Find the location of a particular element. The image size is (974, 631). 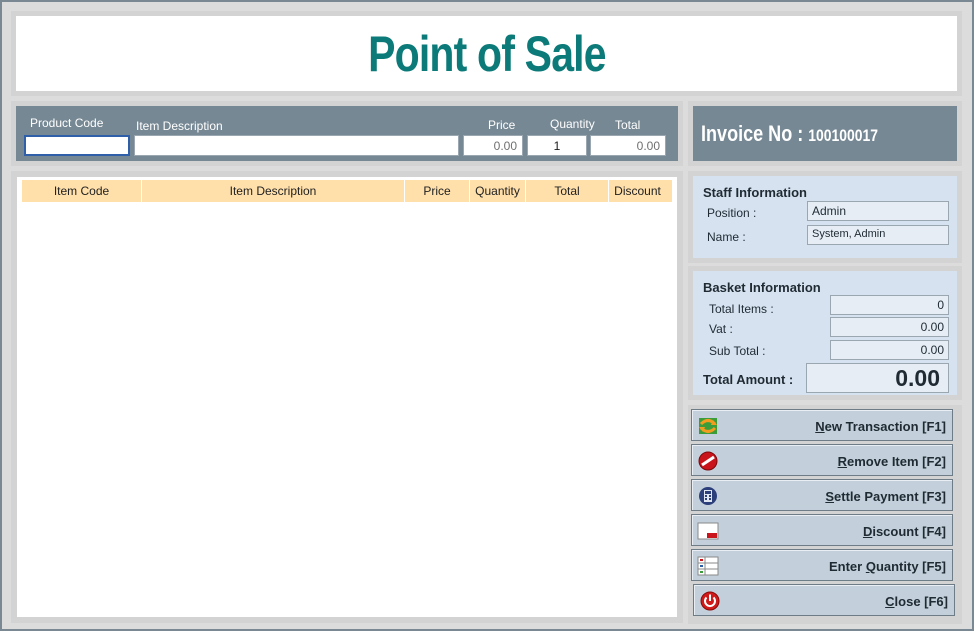

invoice-bar: Invoice No : 100100017 is located at coordinates (825, 133).